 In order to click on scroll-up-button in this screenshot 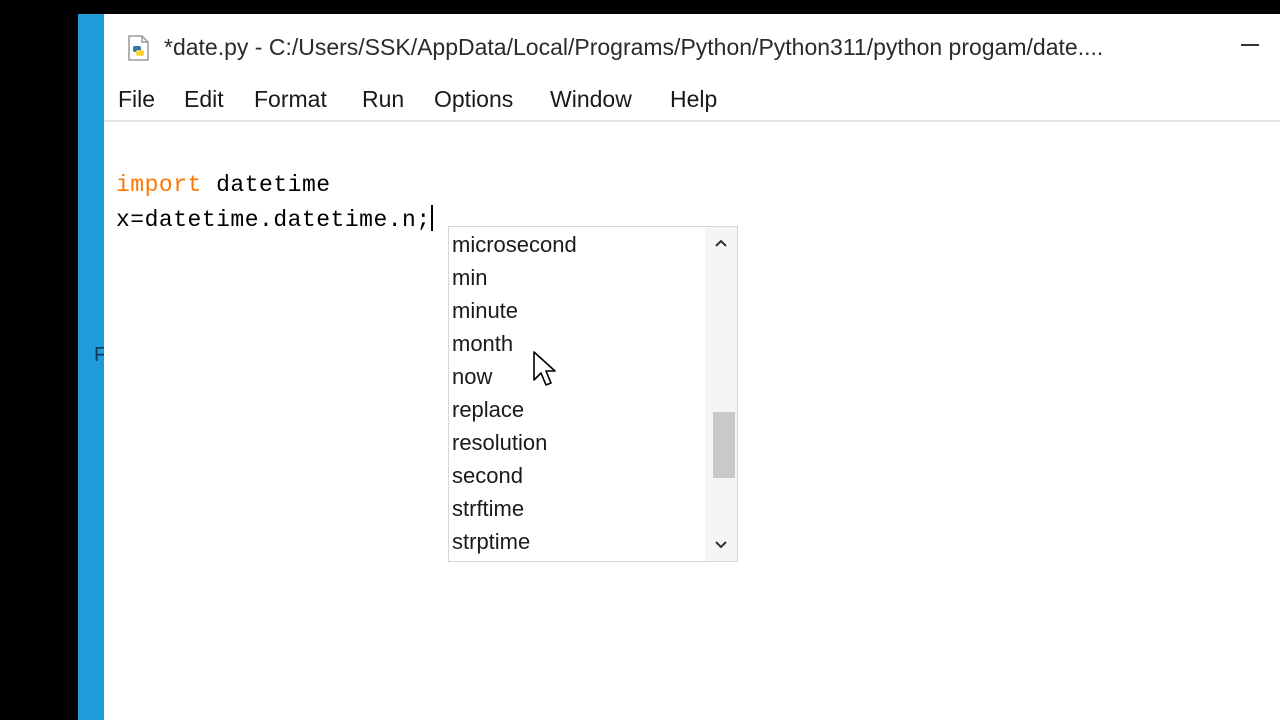, I will do `click(721, 243)`.